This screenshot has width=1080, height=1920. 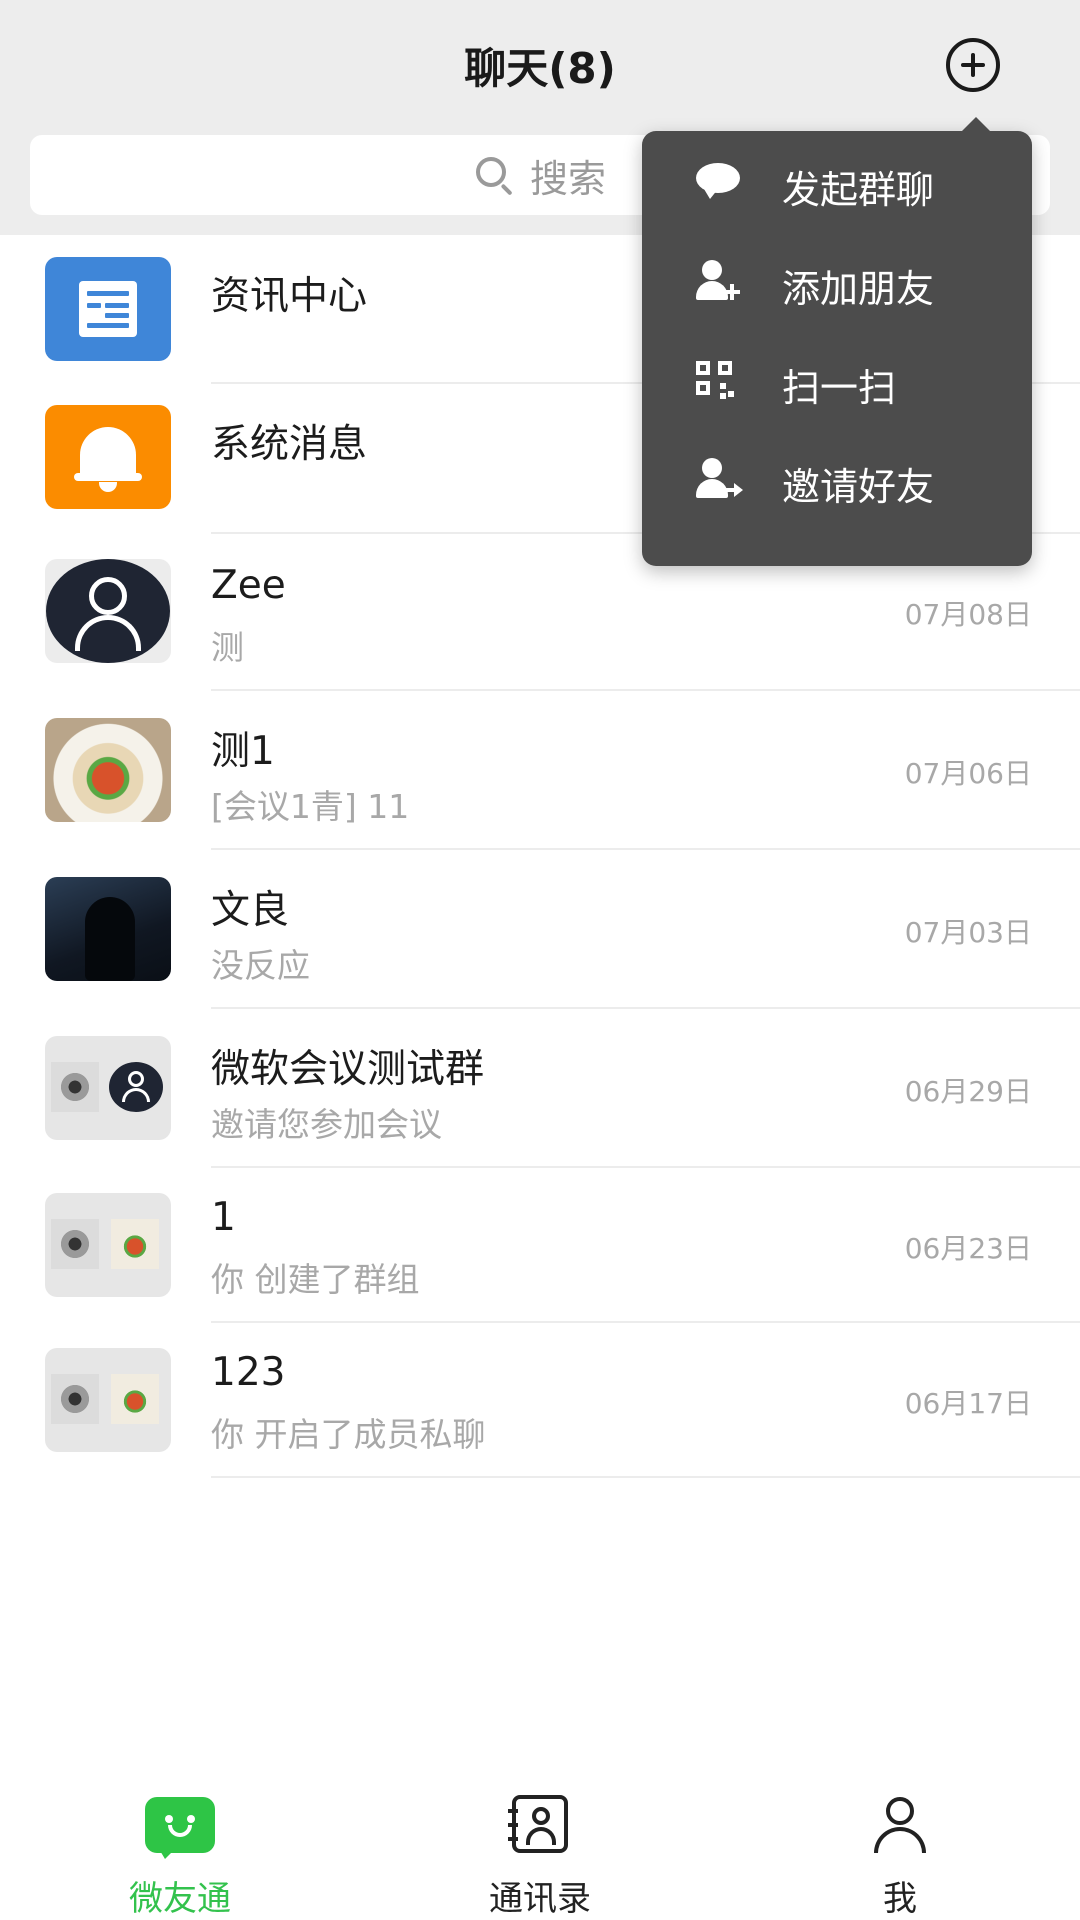 What do you see at coordinates (540, 68) in the screenshot?
I see `page-title: 聊天(8)` at bounding box center [540, 68].